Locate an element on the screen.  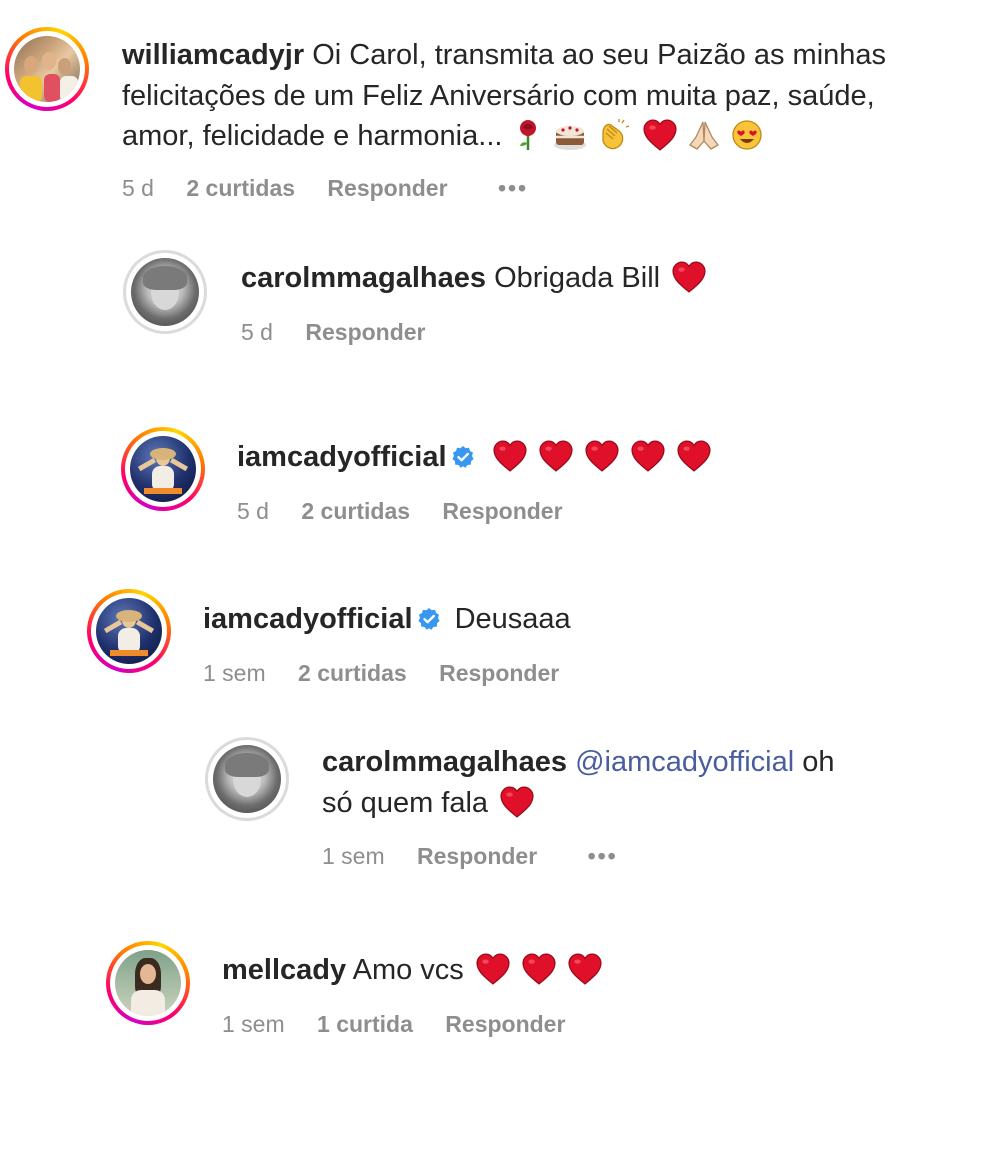
folded-hands-icon is located at coordinates (703, 135).